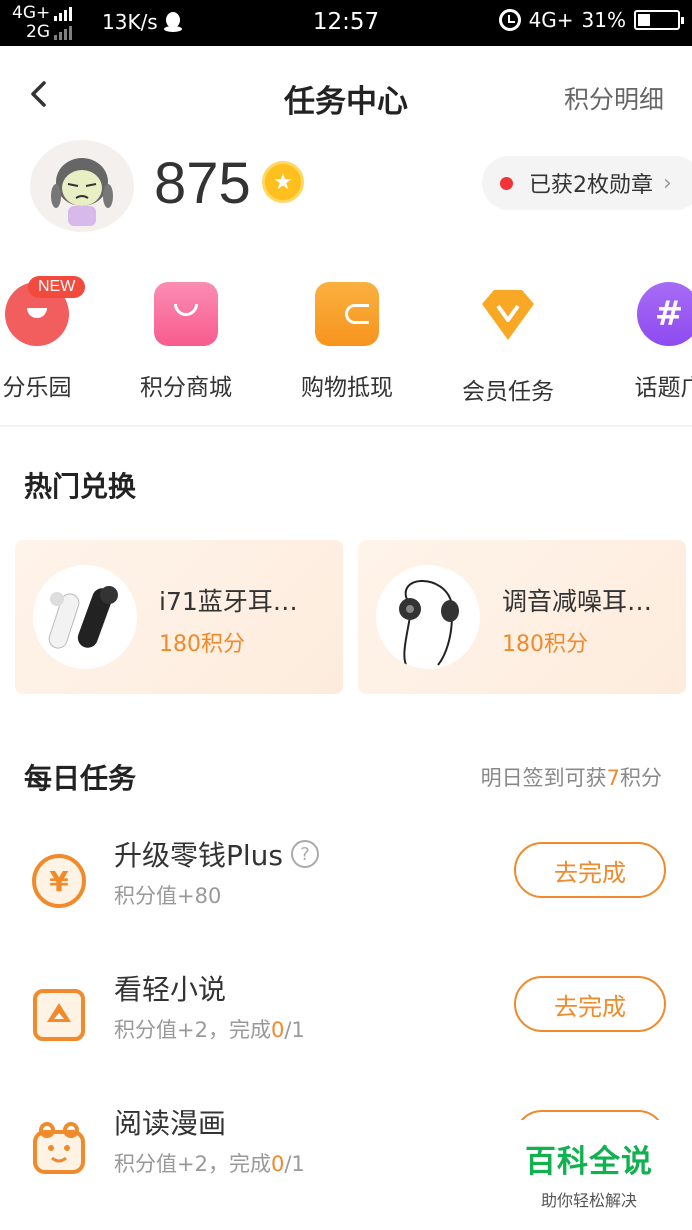 This screenshot has width=692, height=1230. I want to click on watermark-title: 百科全说, so click(589, 1162).